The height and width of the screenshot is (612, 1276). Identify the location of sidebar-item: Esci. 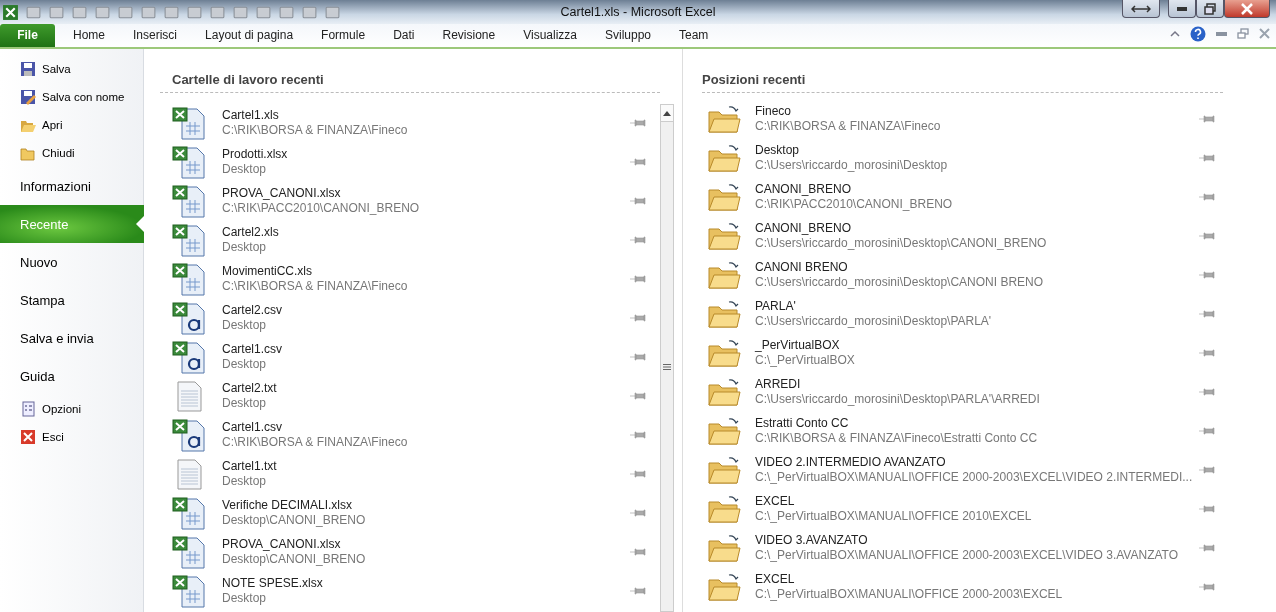
(72, 437).